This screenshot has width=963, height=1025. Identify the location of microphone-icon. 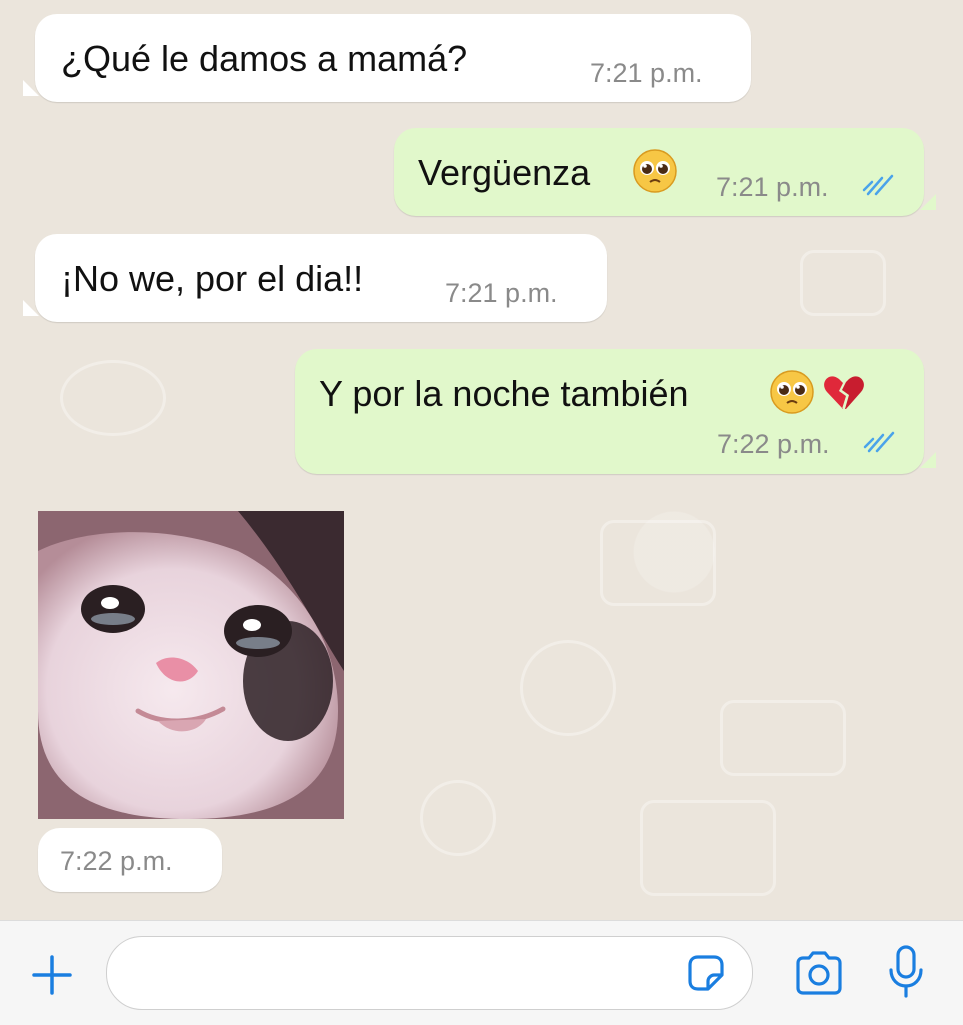
(906, 972).